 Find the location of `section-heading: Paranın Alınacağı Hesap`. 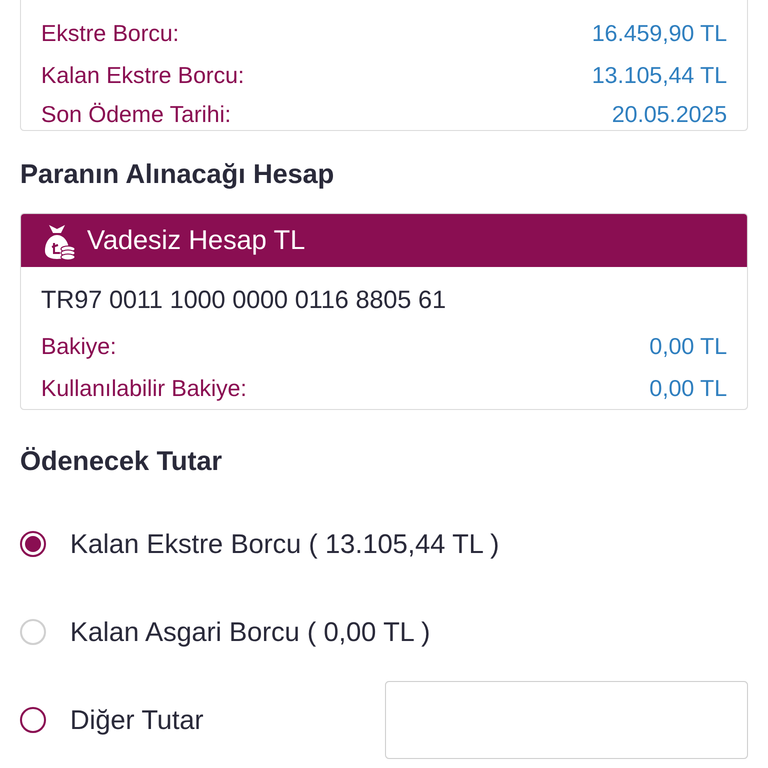

section-heading: Paranın Alınacağı Hesap is located at coordinates (178, 174).